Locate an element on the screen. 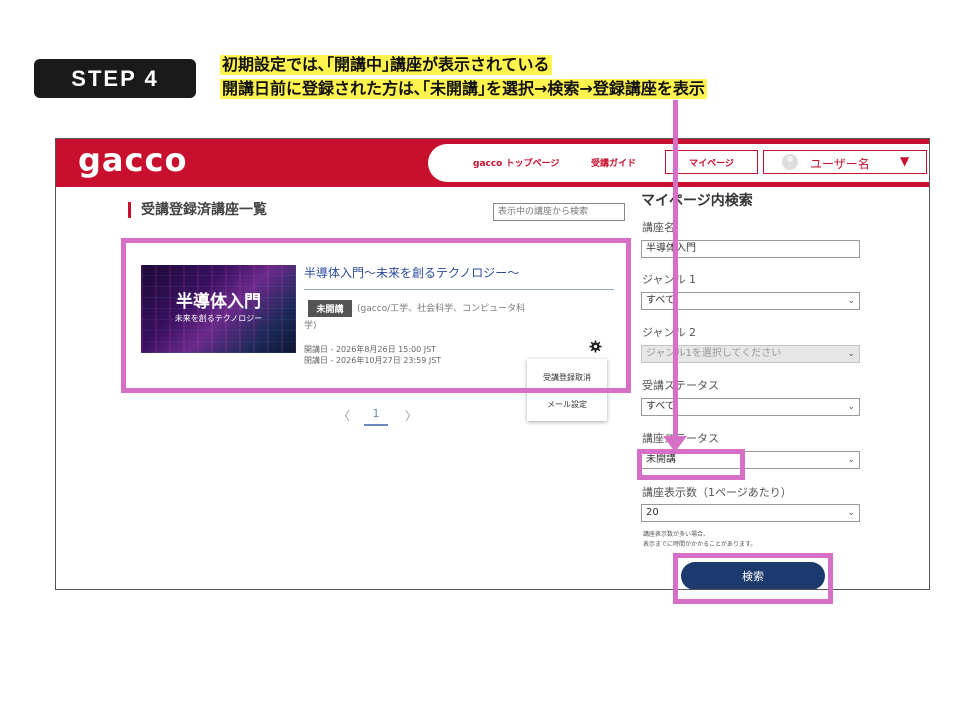 The height and width of the screenshot is (720, 960). mail-settings-menu-item: メール設定 is located at coordinates (567, 404).